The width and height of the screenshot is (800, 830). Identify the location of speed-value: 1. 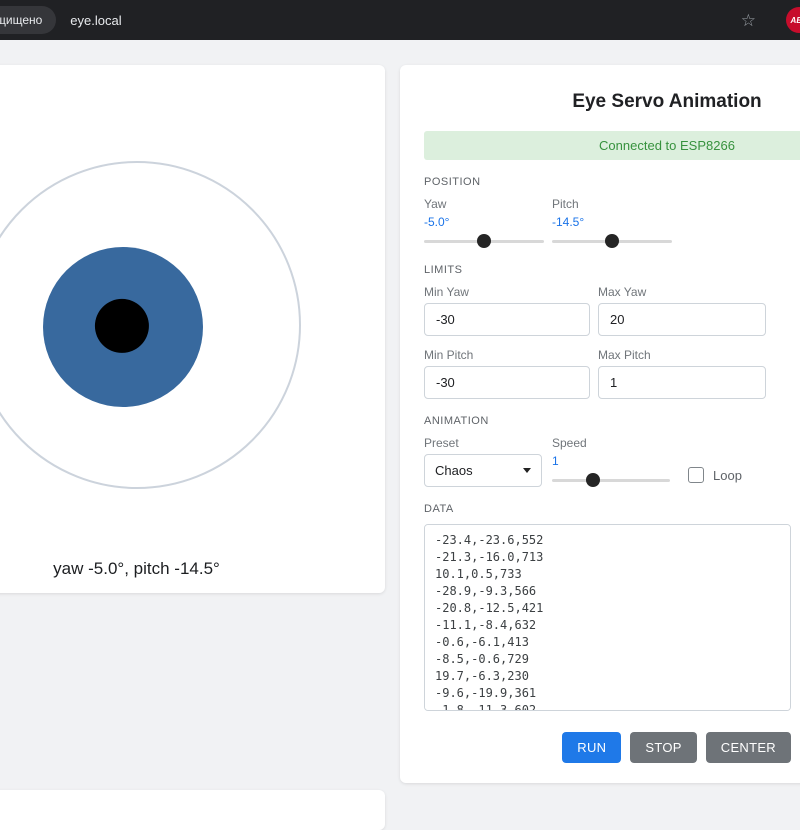
(555, 461).